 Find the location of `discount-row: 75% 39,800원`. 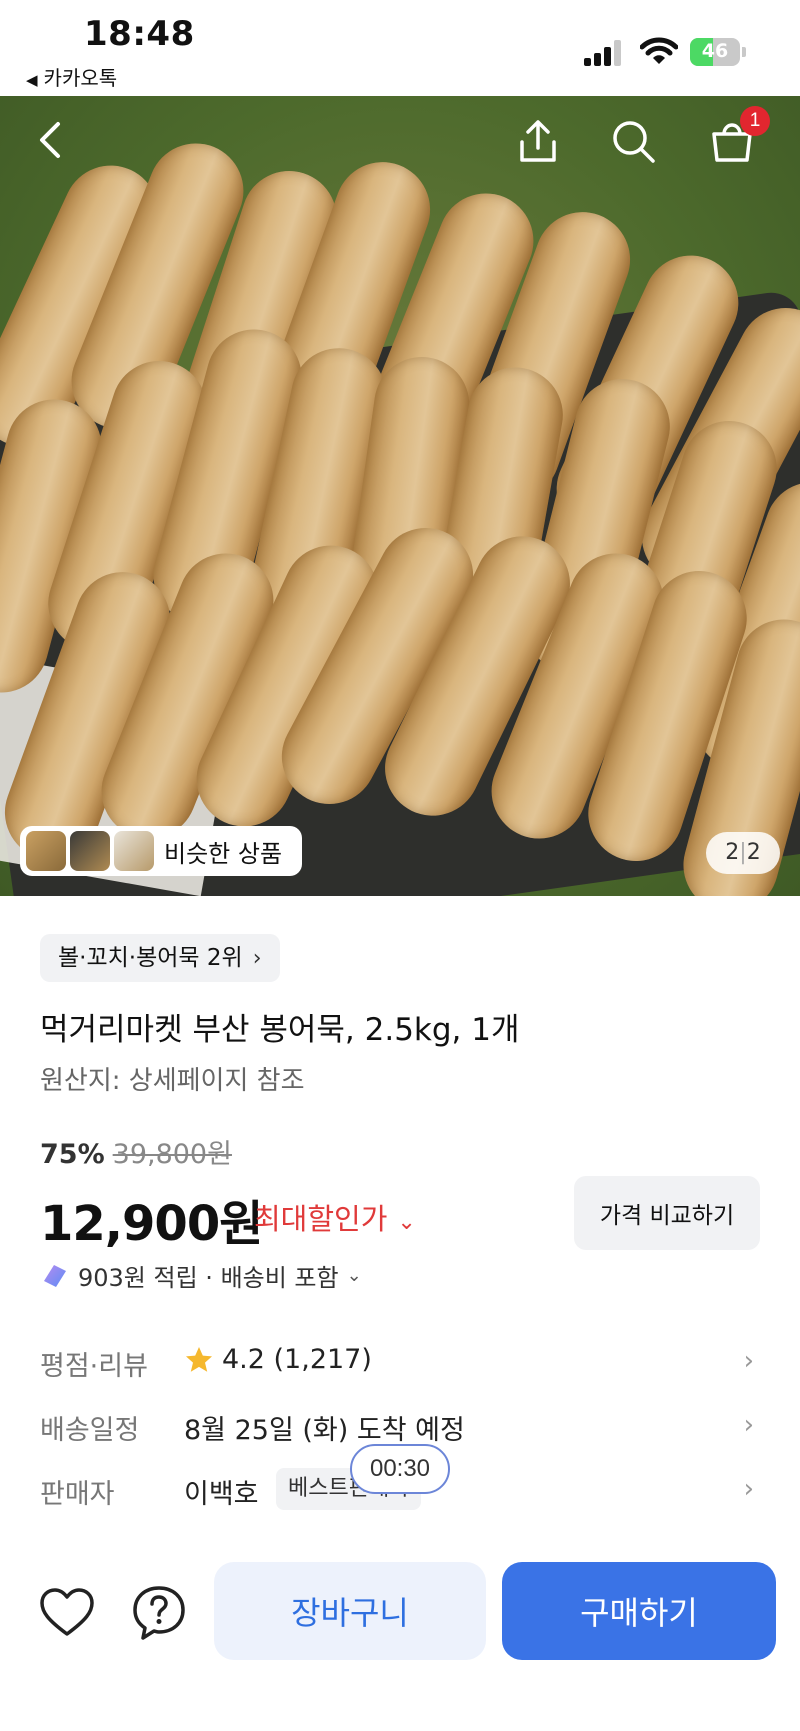

discount-row: 75% 39,800원 is located at coordinates (136, 1151).